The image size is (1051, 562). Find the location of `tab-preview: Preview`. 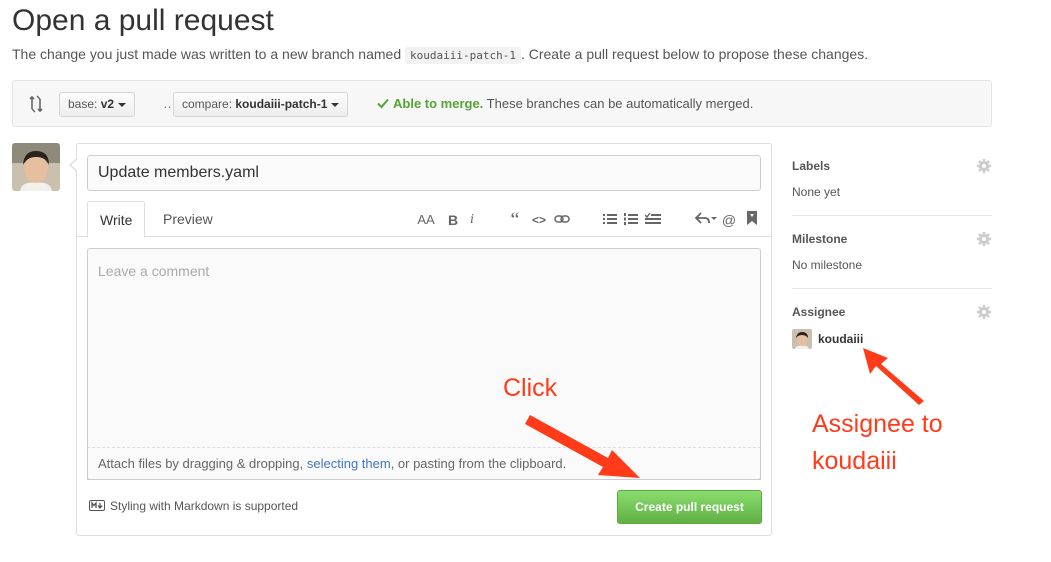

tab-preview: Preview is located at coordinates (188, 219).